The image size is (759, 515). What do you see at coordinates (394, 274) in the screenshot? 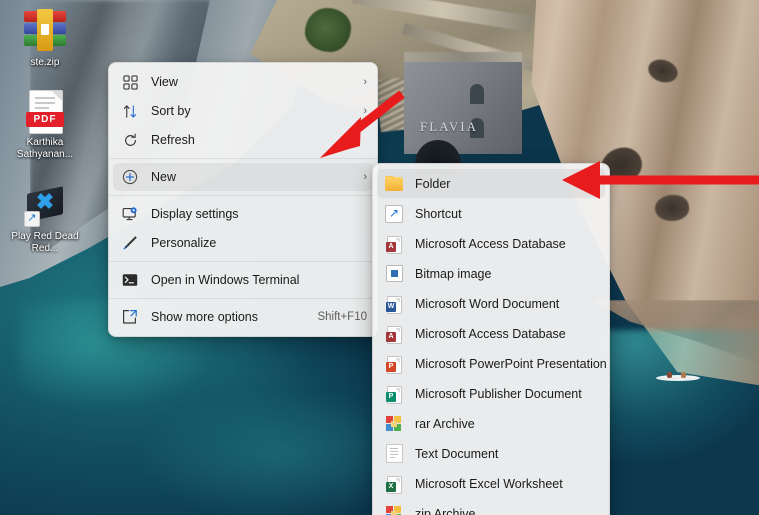
I see `bitmap-icon` at bounding box center [394, 274].